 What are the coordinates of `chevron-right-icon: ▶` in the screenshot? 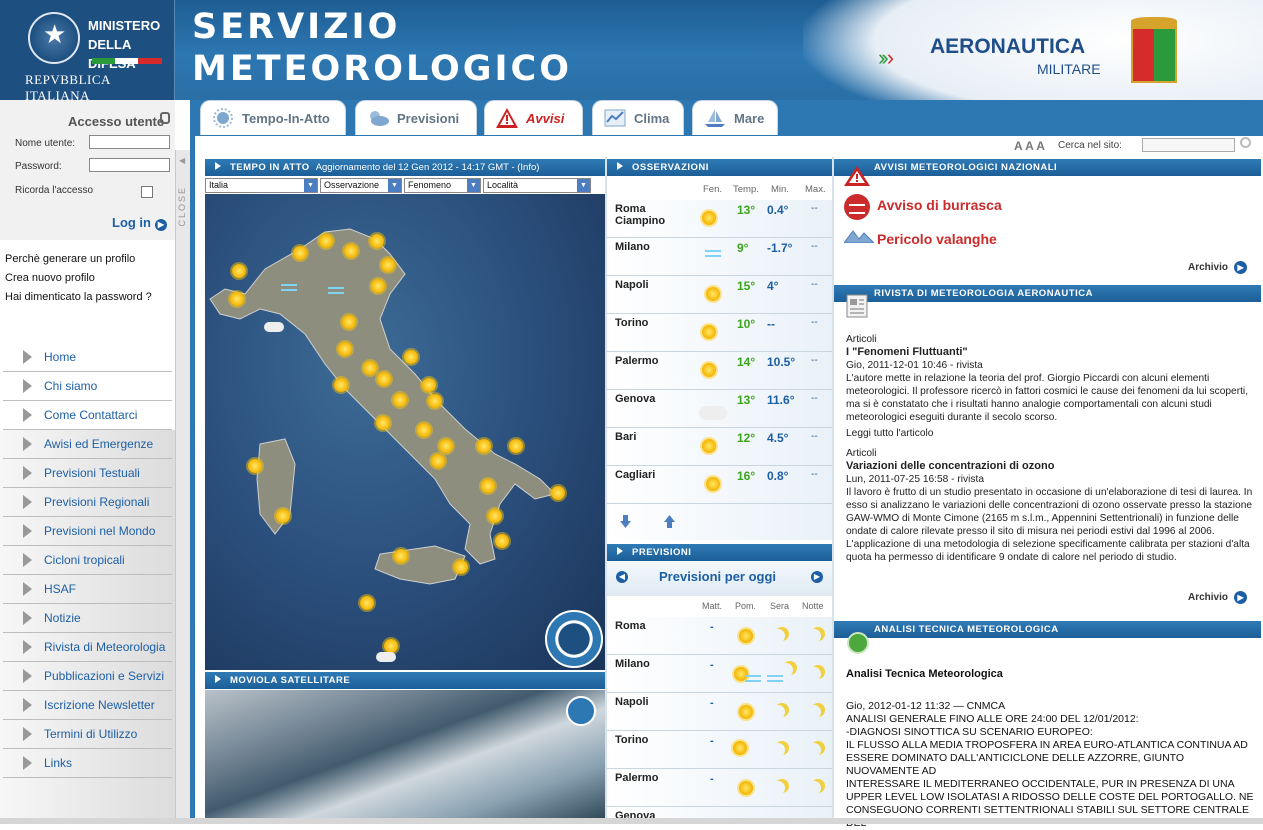 It's located at (817, 577).